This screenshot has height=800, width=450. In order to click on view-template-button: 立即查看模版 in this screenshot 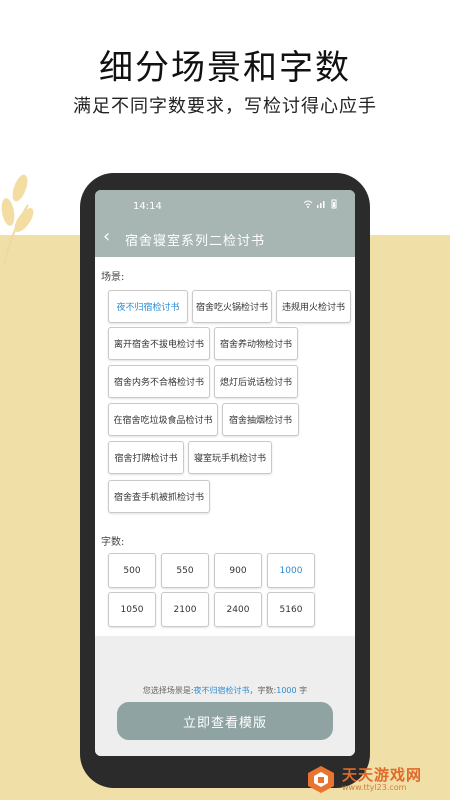, I will do `click(225, 721)`.